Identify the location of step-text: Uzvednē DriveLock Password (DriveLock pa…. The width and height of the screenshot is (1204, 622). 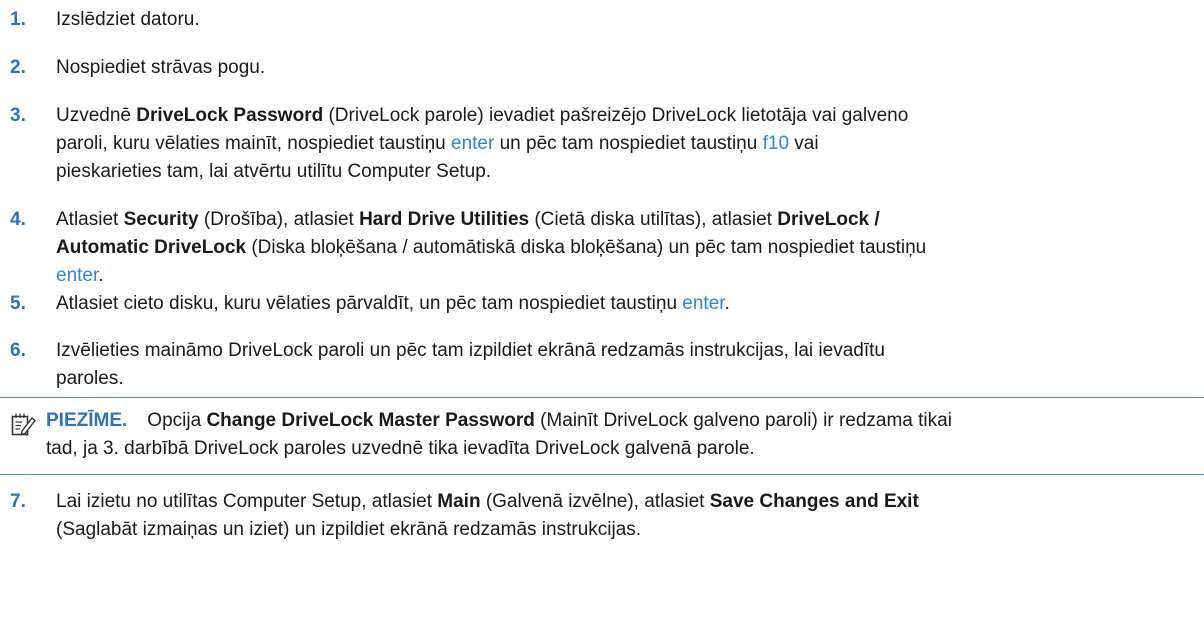
(626, 144).